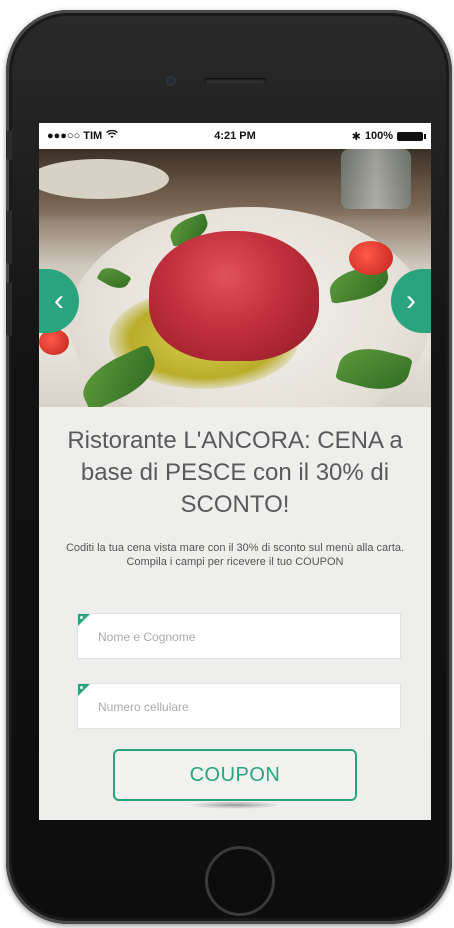  What do you see at coordinates (235, 81) in the screenshot?
I see `earpiece-speaker` at bounding box center [235, 81].